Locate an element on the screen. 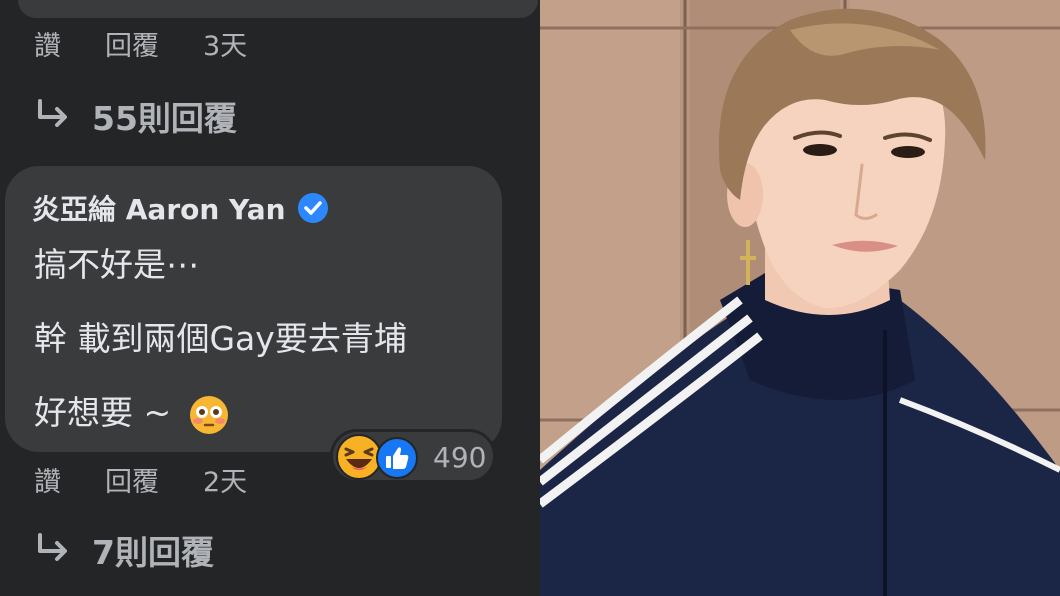  top-comment-actions: 讚 回覆 3天 is located at coordinates (140, 43).